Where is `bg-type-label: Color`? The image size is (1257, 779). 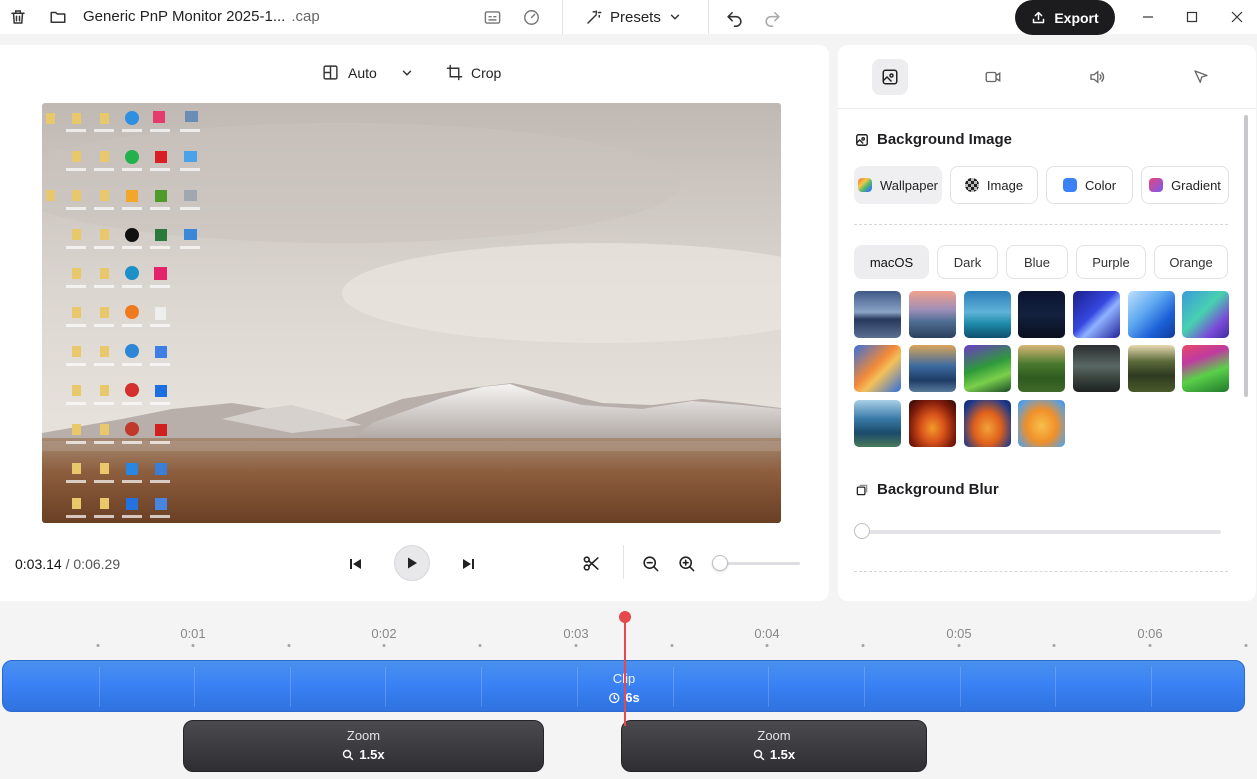
bg-type-label: Color is located at coordinates (1100, 185).